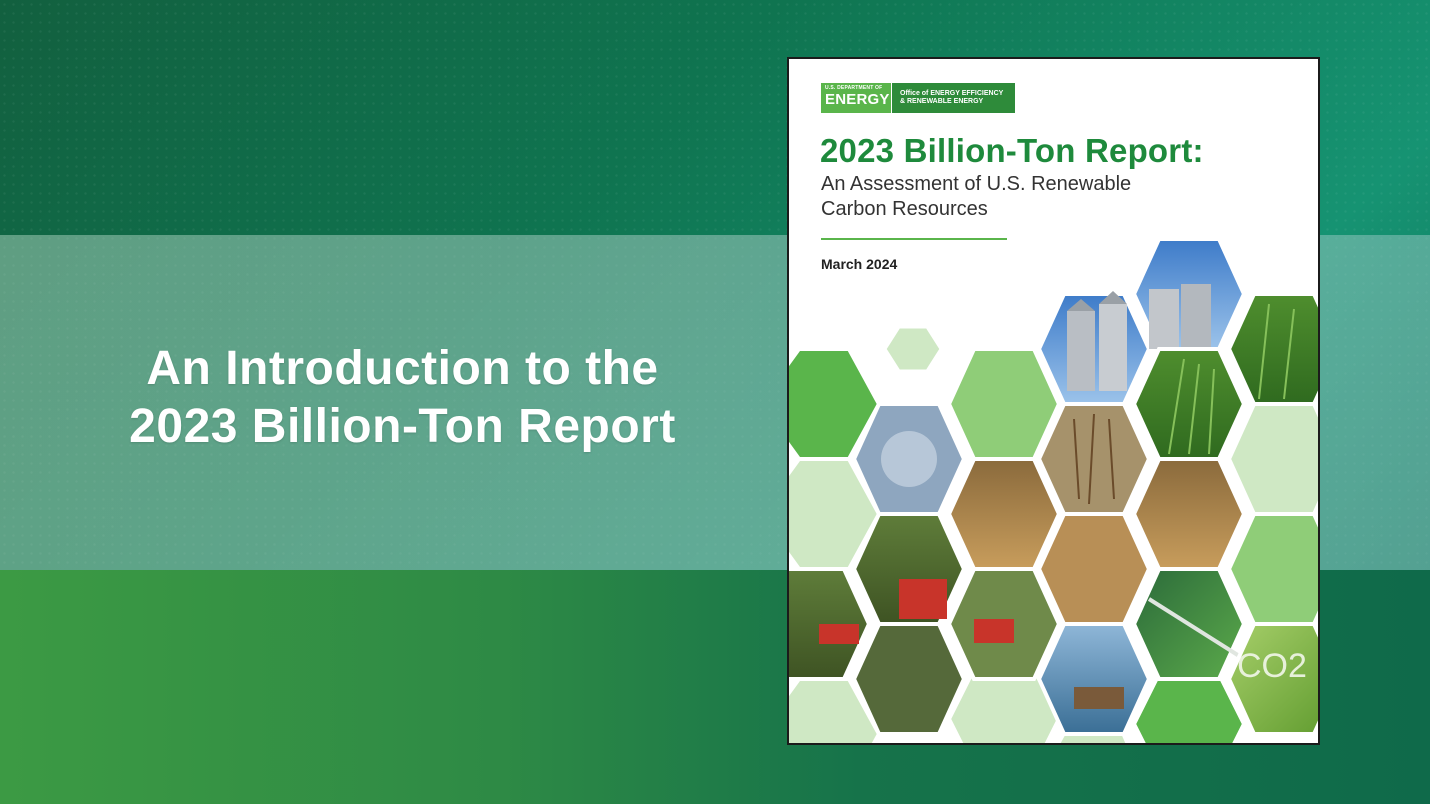 The height and width of the screenshot is (804, 1430). What do you see at coordinates (1272, 666) in the screenshot?
I see `co2-text: CO2` at bounding box center [1272, 666].